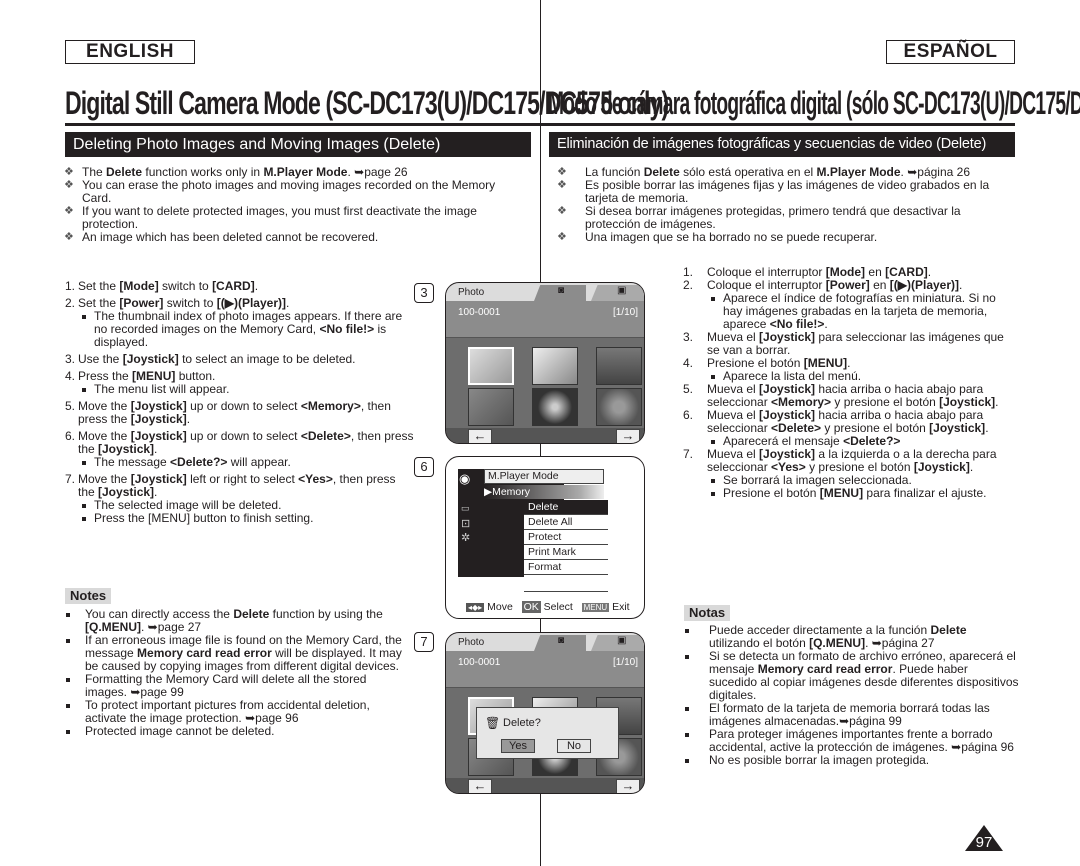 This screenshot has width=1080, height=866. I want to click on note-text: Protected image cannot be deleted., so click(180, 731).